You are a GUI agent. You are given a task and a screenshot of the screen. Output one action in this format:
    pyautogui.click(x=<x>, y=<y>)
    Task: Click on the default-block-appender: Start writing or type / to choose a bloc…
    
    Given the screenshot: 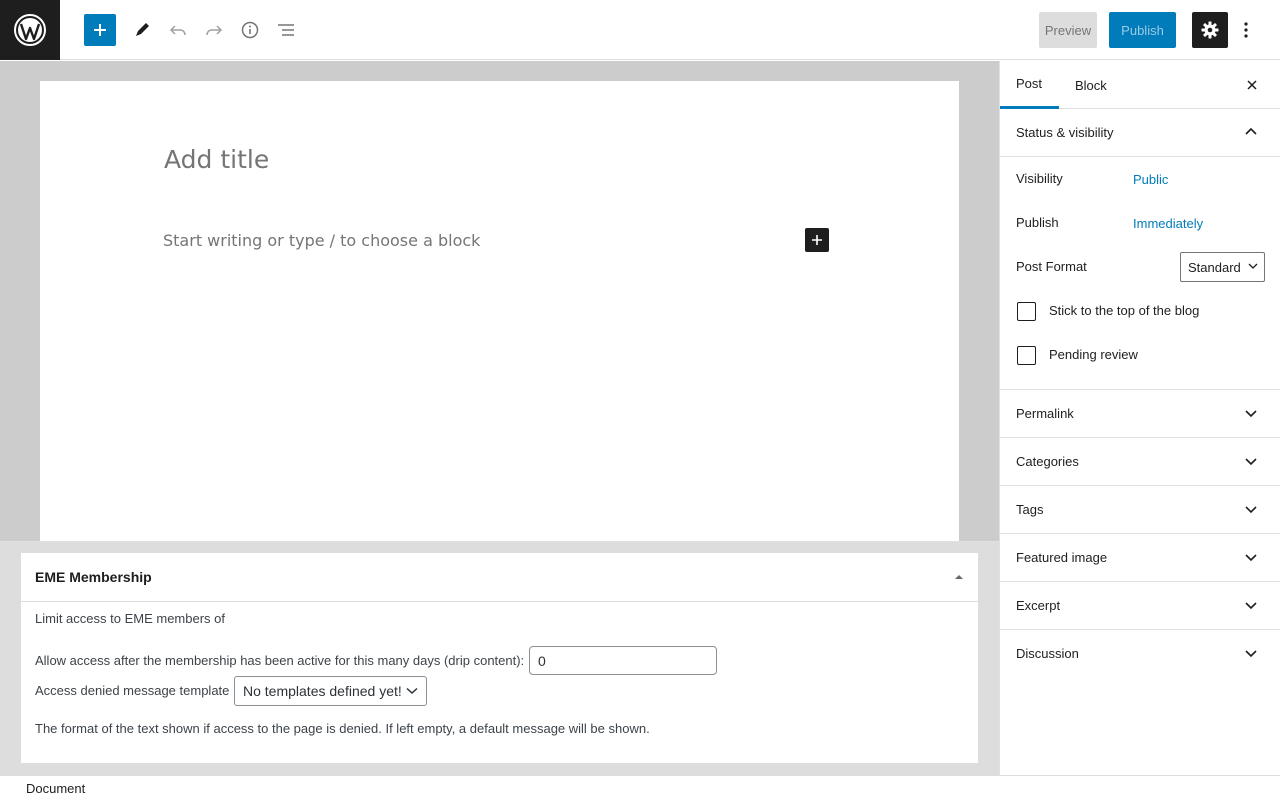 What is the action you would take?
    pyautogui.click(x=321, y=240)
    